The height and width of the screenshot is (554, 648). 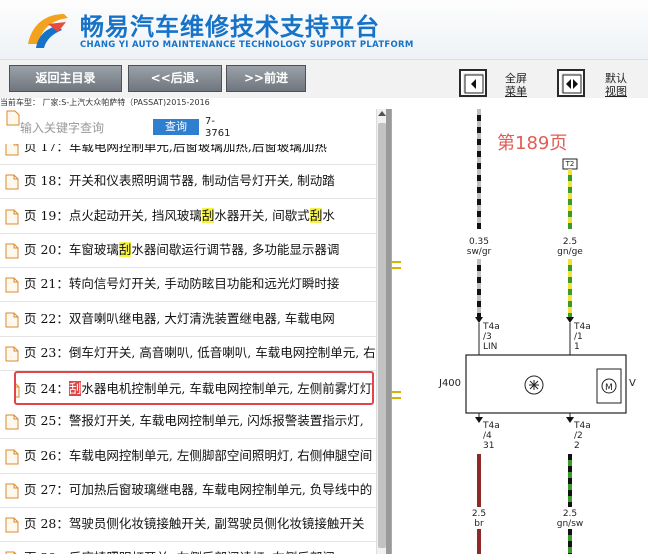 I want to click on wire-left-bottom-label: 2.5 br, so click(x=479, y=519).